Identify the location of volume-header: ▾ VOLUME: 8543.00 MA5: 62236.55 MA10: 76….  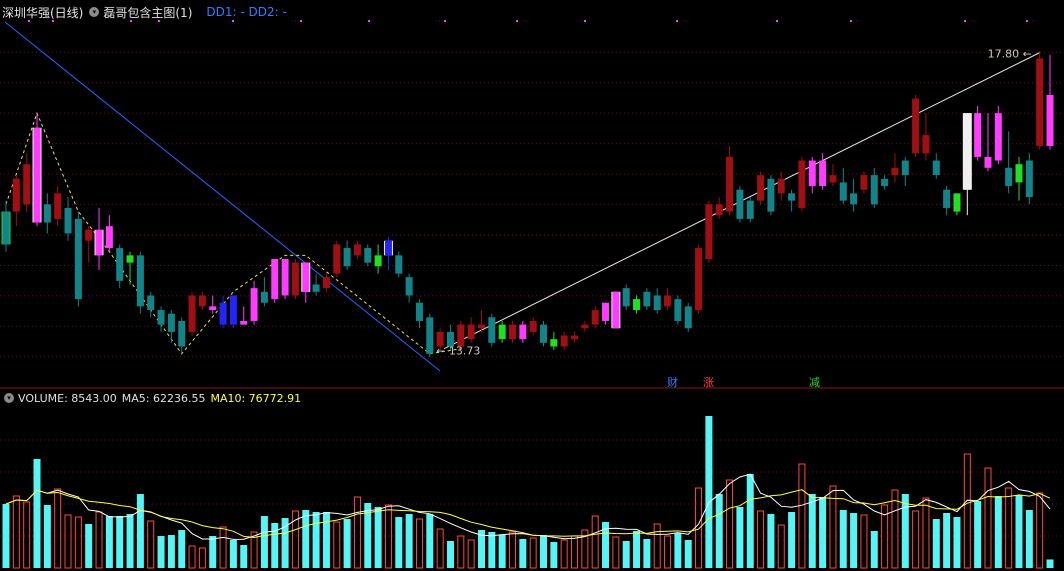
(150, 398).